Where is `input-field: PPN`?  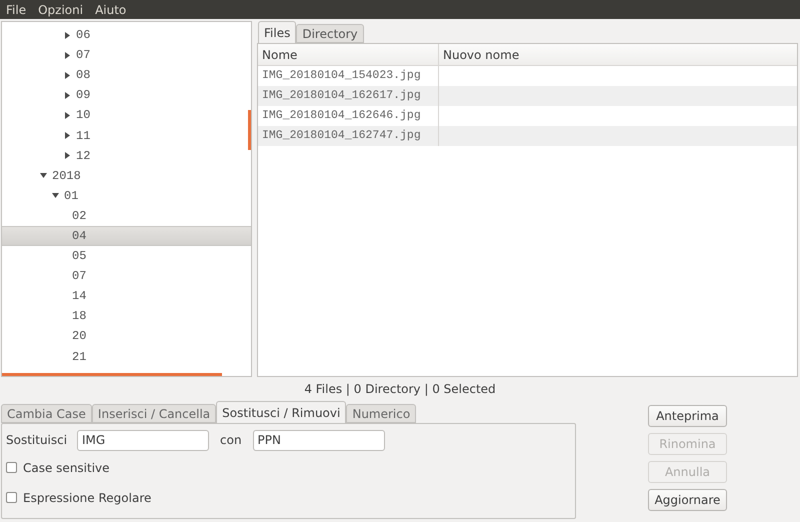
input-field: PPN is located at coordinates (318, 440).